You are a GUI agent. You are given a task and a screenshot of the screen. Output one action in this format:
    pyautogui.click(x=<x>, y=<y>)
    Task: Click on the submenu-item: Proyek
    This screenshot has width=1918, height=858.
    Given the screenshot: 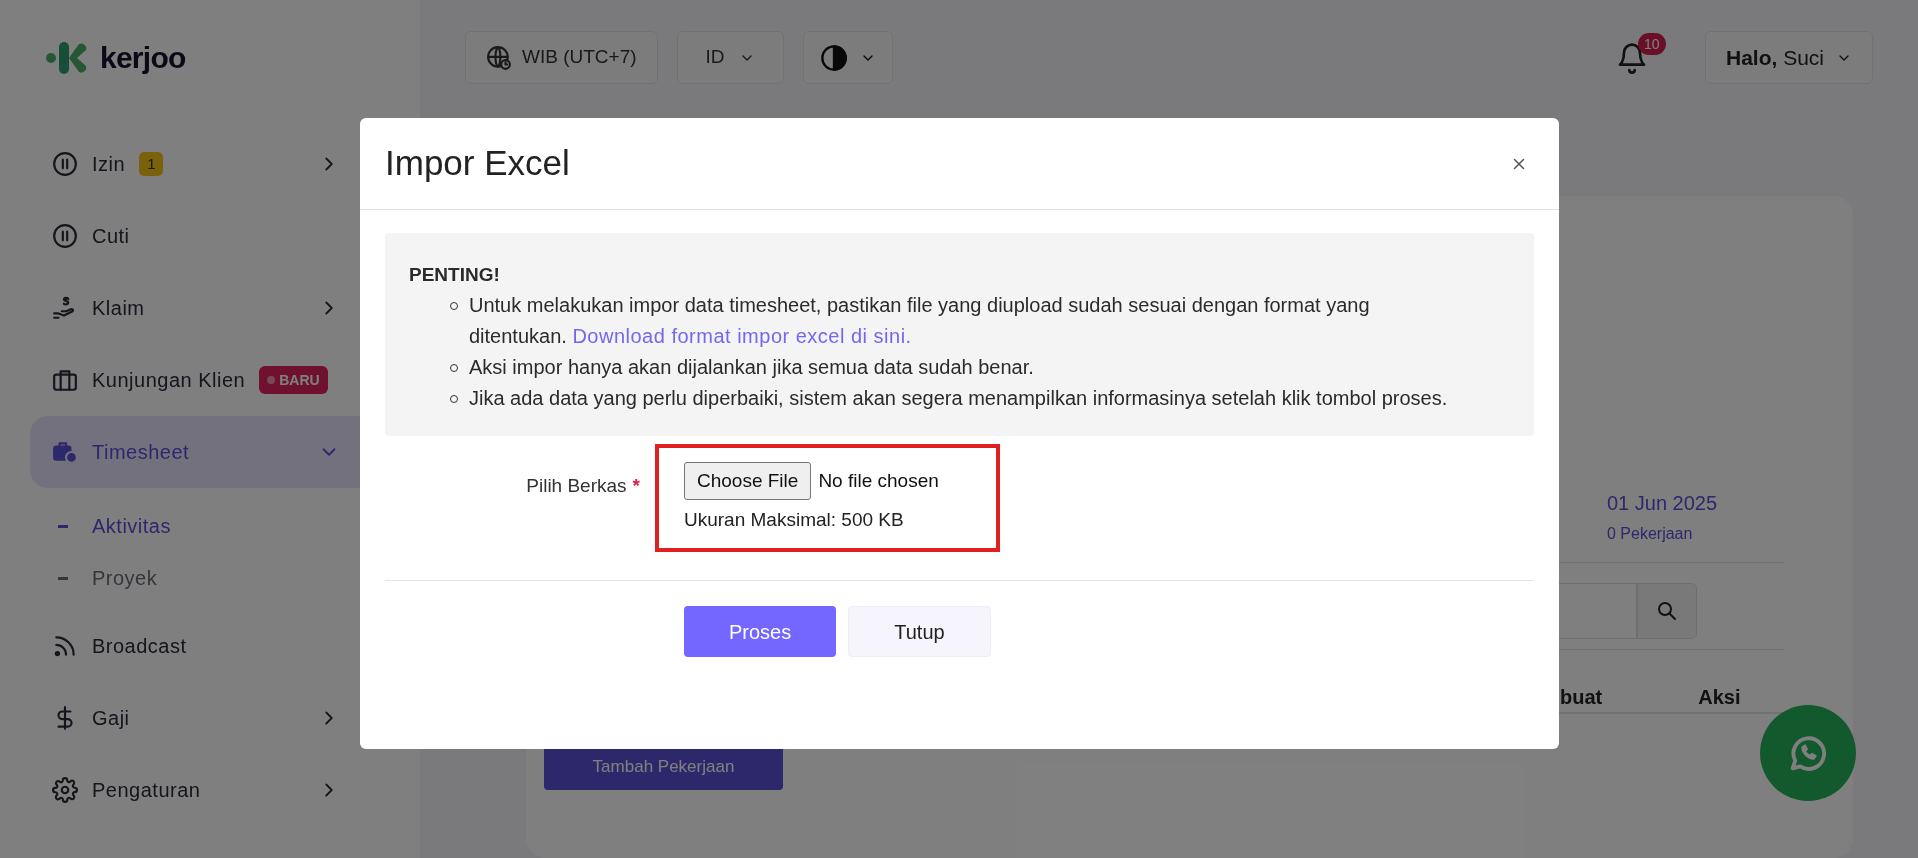 What is the action you would take?
    pyautogui.click(x=104, y=578)
    